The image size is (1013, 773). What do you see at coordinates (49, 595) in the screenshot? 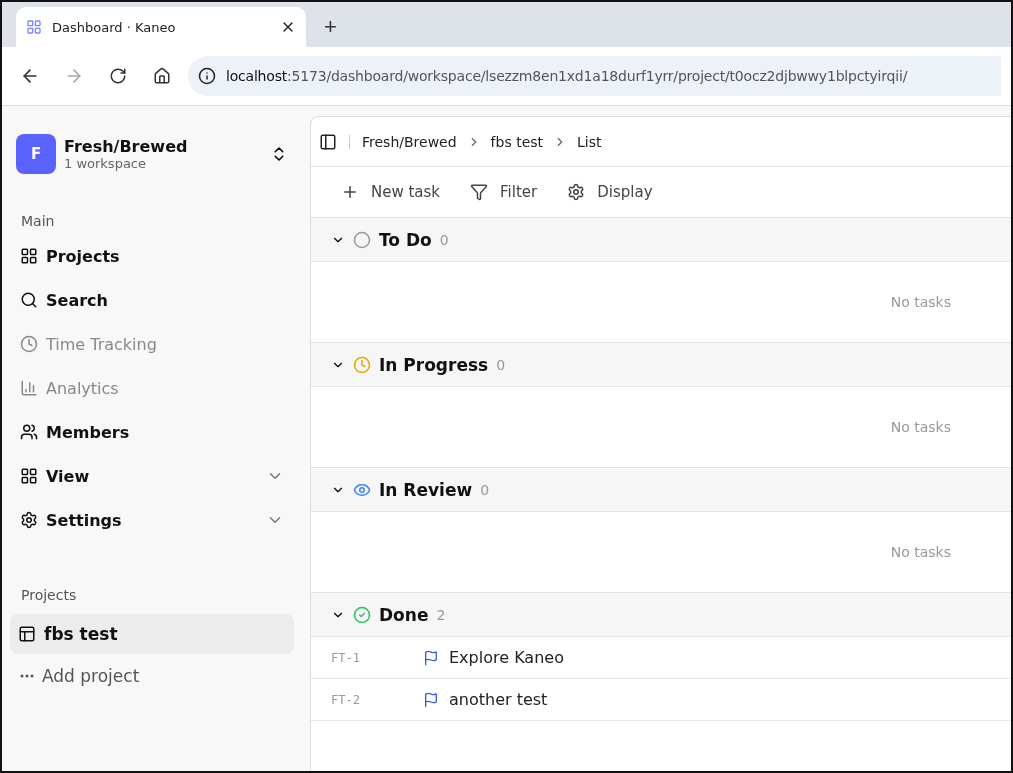
I see `section-heading: Projects` at bounding box center [49, 595].